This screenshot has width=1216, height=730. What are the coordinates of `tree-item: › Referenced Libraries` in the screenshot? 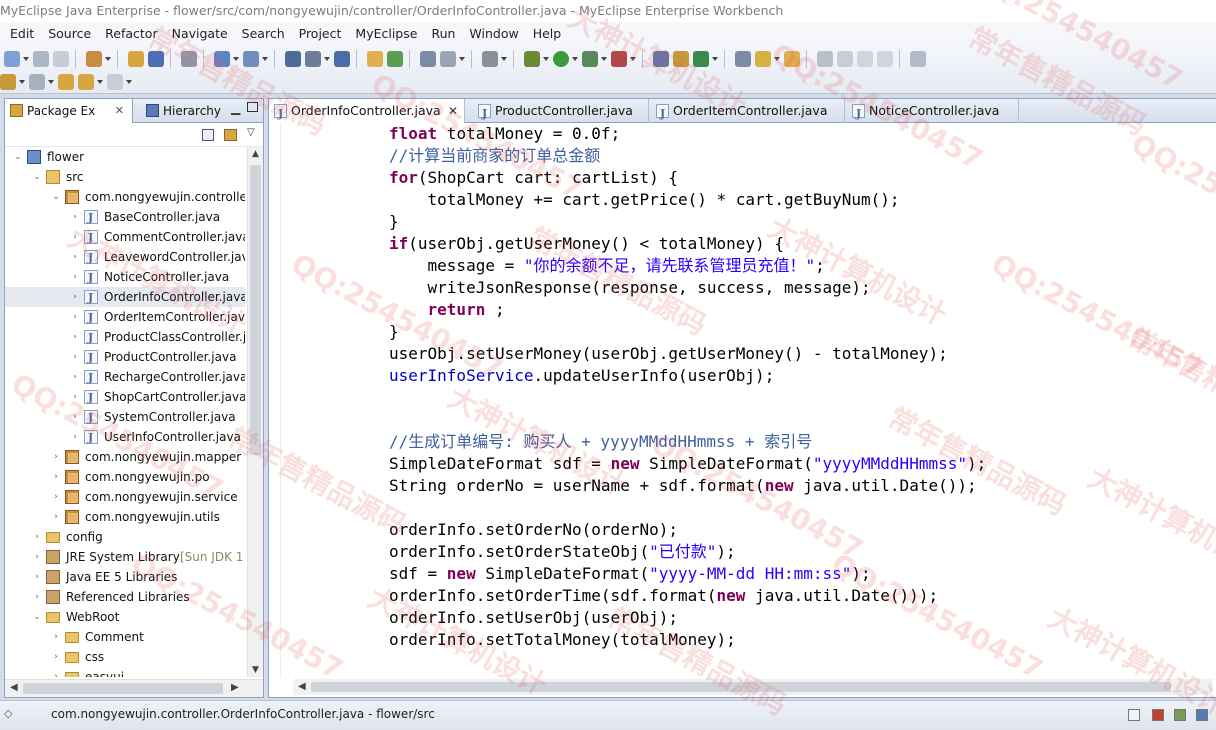 It's located at (125, 597).